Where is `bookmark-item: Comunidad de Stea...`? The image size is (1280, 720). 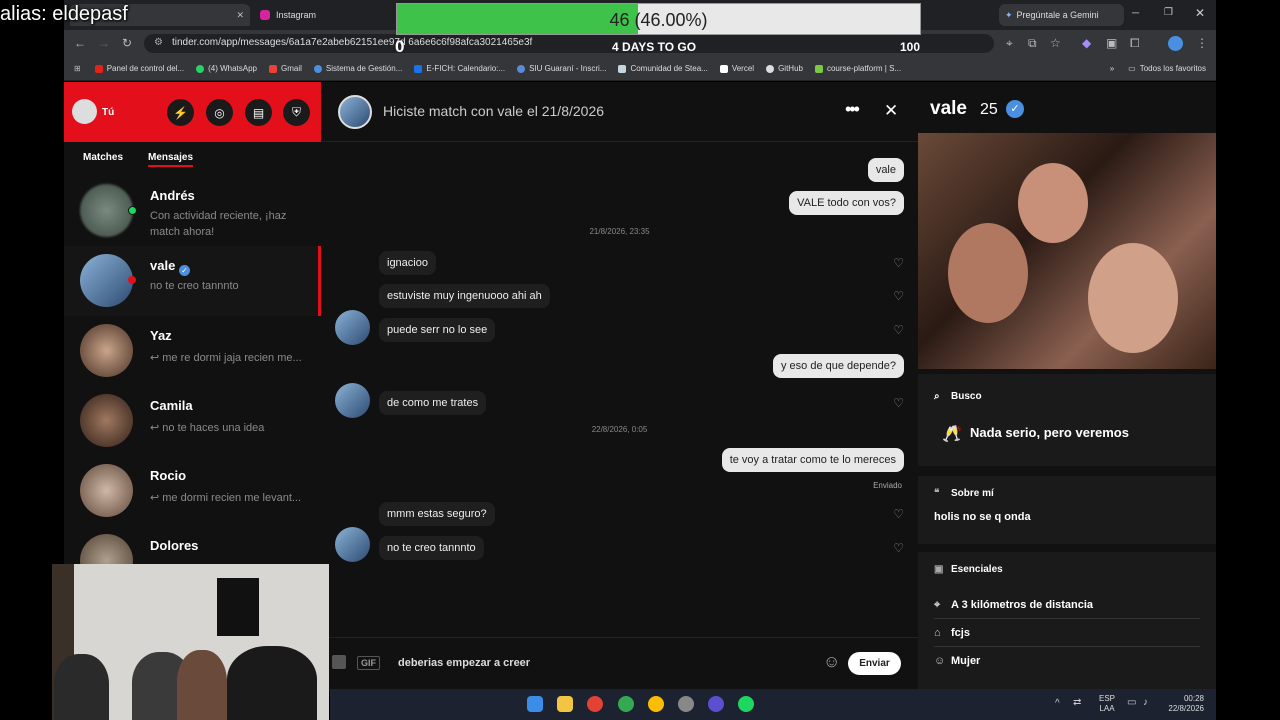
bookmark-item: Comunidad de Stea... is located at coordinates (663, 68).